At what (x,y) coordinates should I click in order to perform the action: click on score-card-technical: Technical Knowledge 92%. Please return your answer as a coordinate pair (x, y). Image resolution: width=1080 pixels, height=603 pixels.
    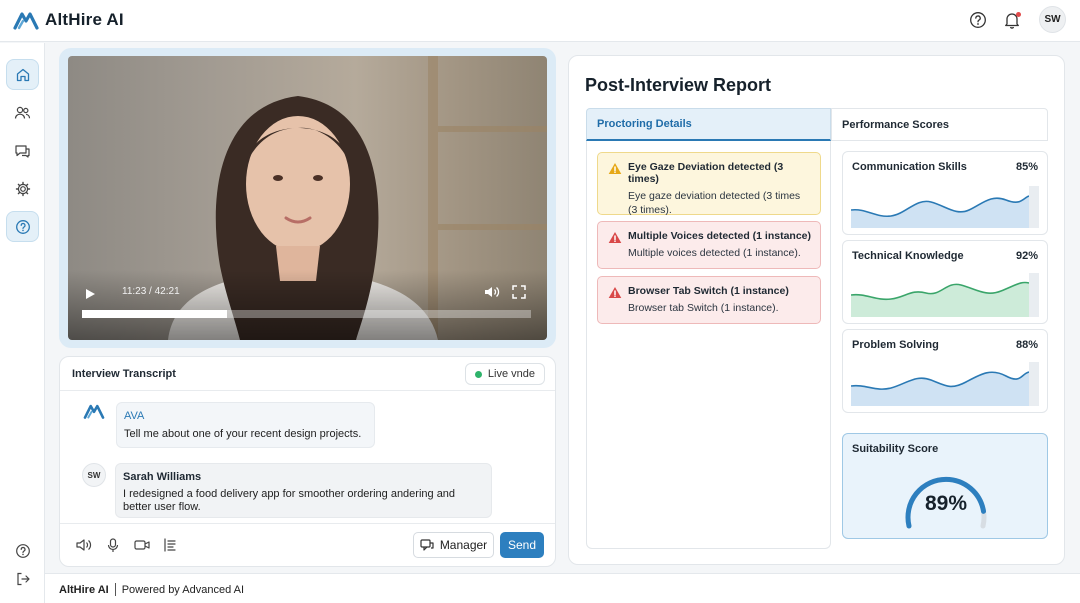
    Looking at the image, I should click on (945, 282).